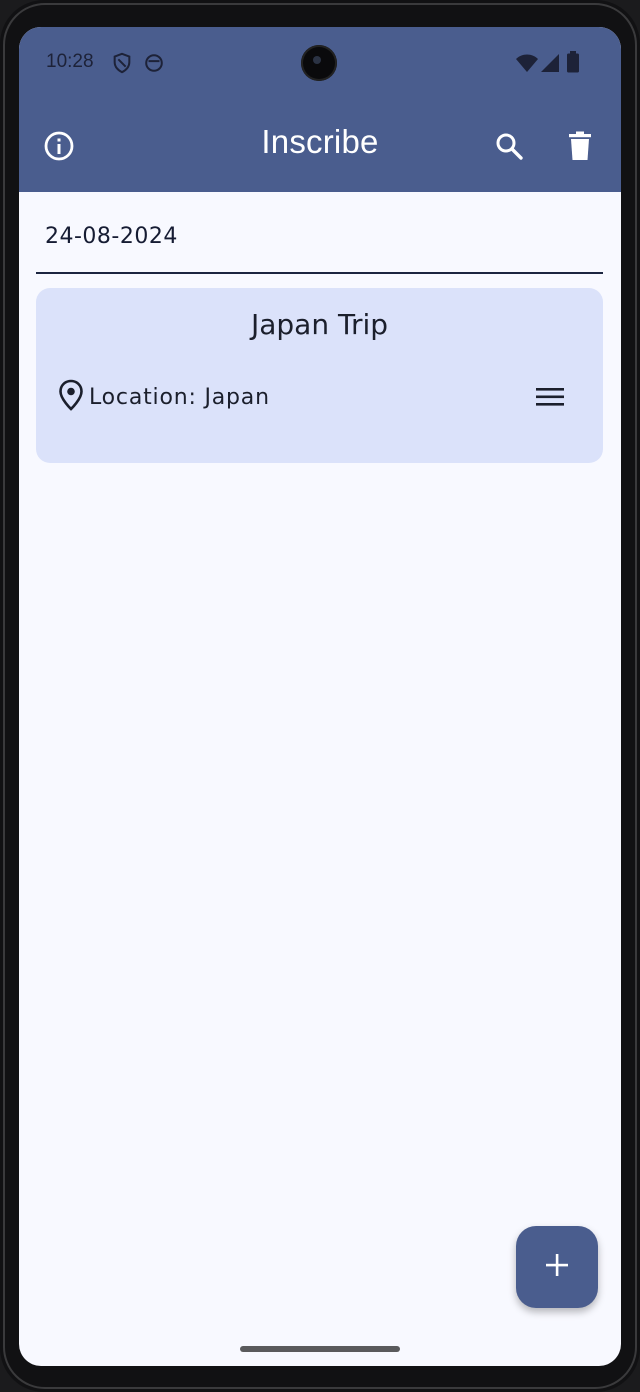 This screenshot has width=640, height=1392. I want to click on wifi-icon, so click(527, 65).